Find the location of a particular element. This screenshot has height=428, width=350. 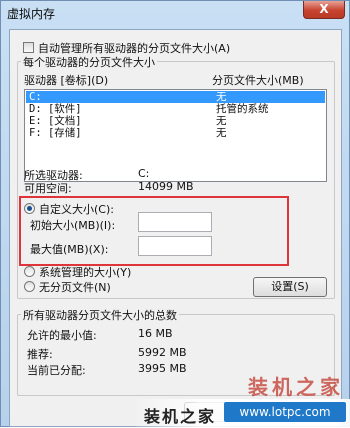

system-managed-label: 系统管理的大小(Y) is located at coordinates (85, 272).